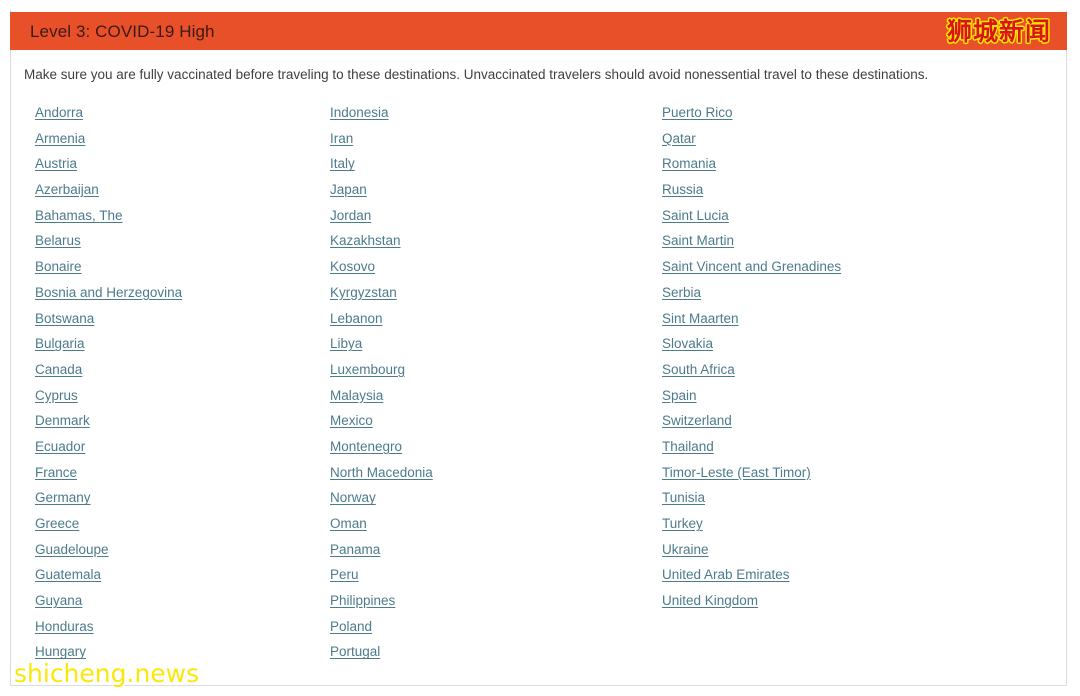  Describe the element at coordinates (346, 344) in the screenshot. I see `destination-link: Libya` at that location.